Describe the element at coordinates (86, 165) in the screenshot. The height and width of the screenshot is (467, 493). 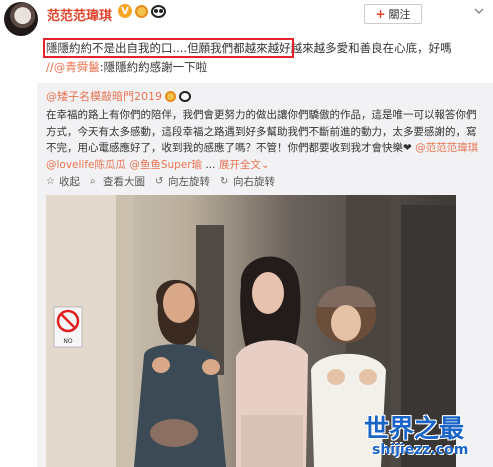
I see `mention-link: @lovelife陈瓜瓜` at that location.